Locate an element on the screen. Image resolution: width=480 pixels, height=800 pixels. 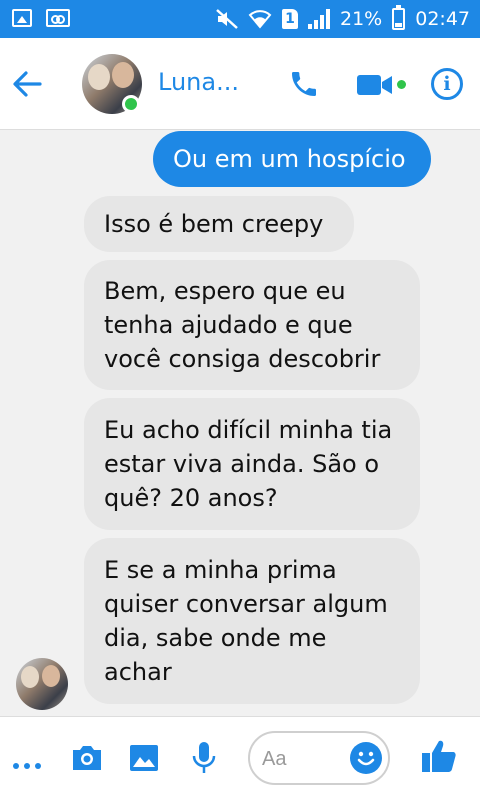
image-notification-icon is located at coordinates (22, 18).